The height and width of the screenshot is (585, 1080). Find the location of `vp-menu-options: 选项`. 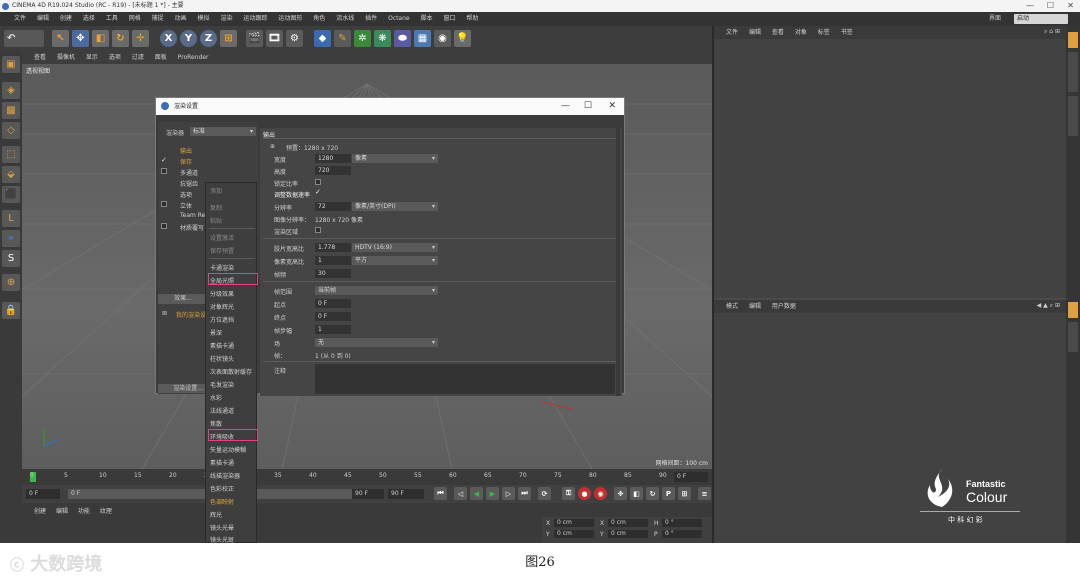

vp-menu-options: 选项 is located at coordinates (115, 57).